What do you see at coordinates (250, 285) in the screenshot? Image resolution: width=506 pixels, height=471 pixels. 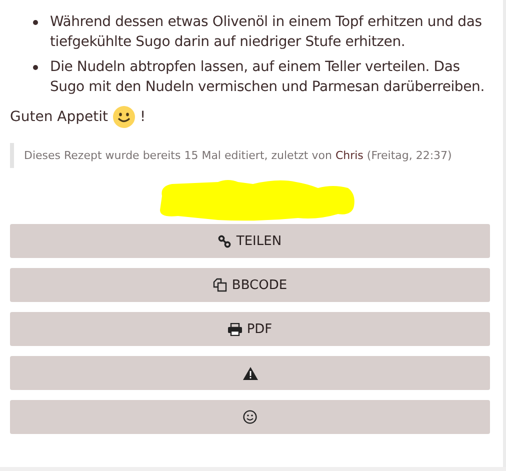 I see `action-button: BBCODE` at bounding box center [250, 285].